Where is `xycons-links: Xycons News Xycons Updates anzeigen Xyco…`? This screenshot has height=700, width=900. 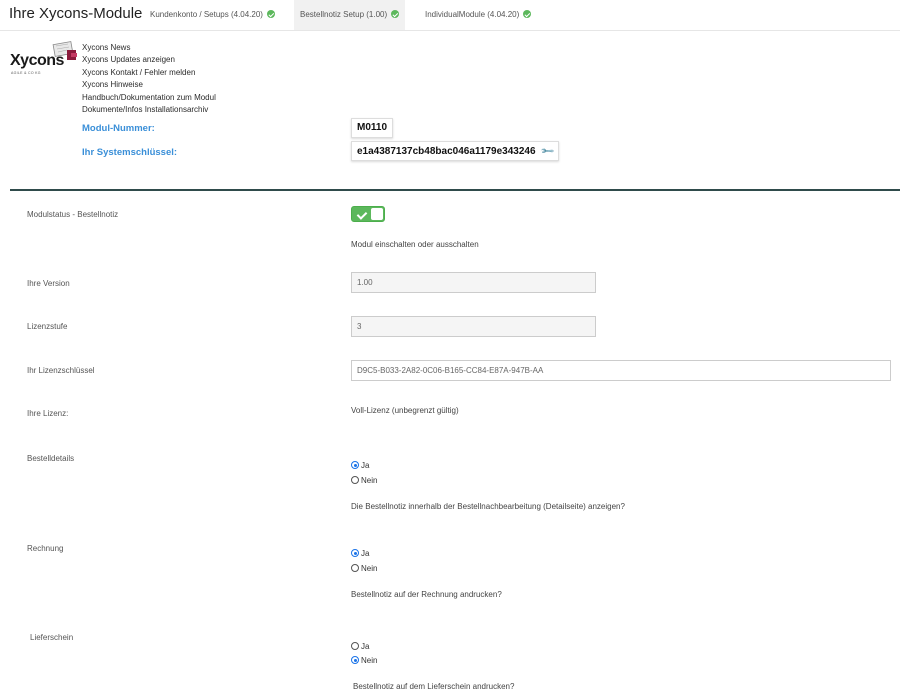
xycons-links: Xycons News Xycons Updates anzeigen Xyco… is located at coordinates (149, 79).